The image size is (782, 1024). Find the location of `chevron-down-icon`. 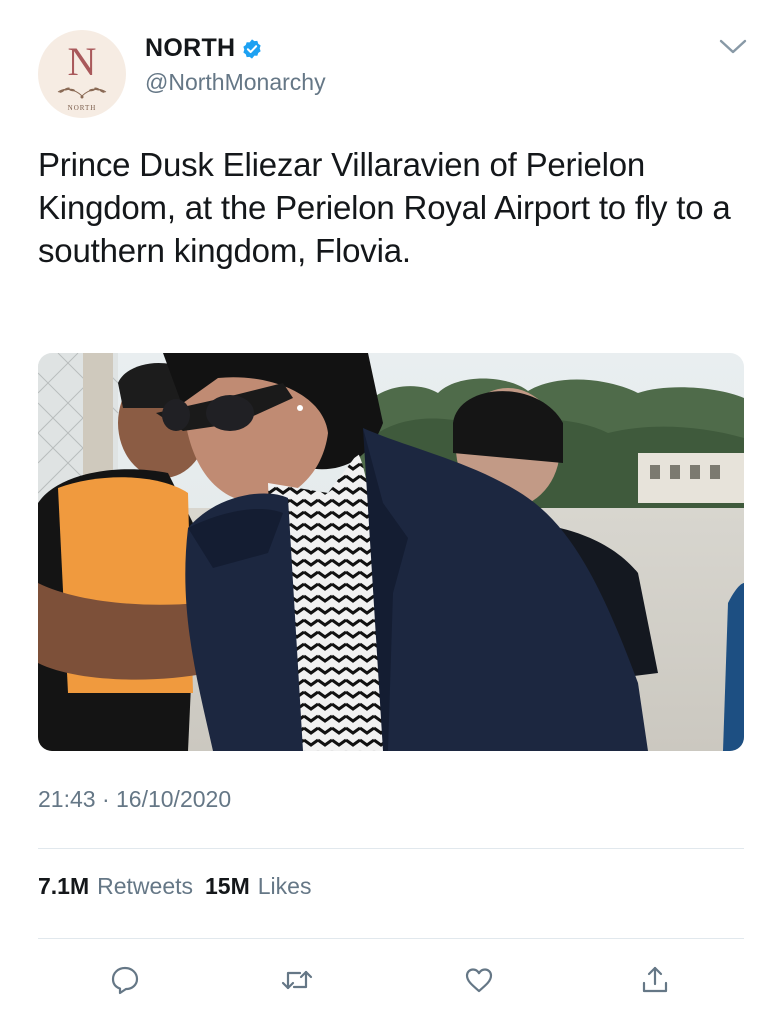

chevron-down-icon is located at coordinates (733, 46).